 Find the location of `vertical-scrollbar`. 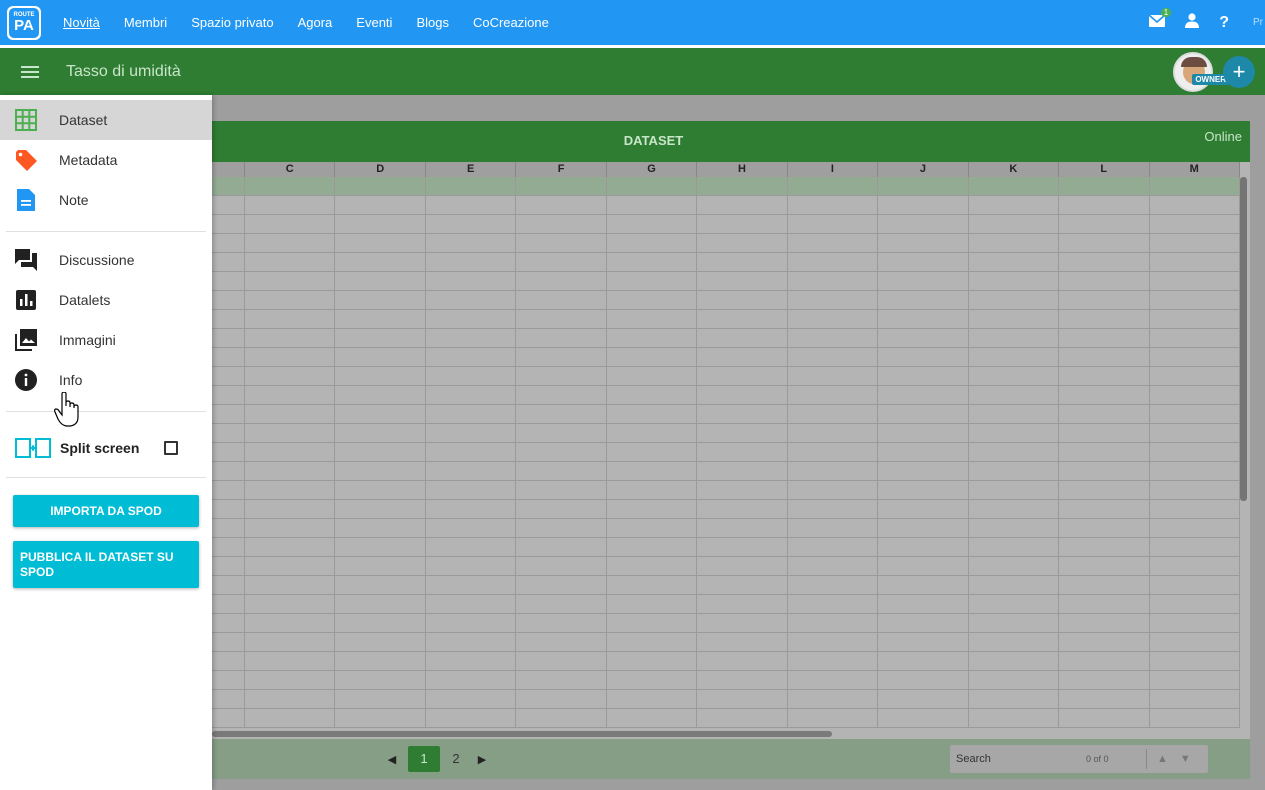

vertical-scrollbar is located at coordinates (1243, 339).